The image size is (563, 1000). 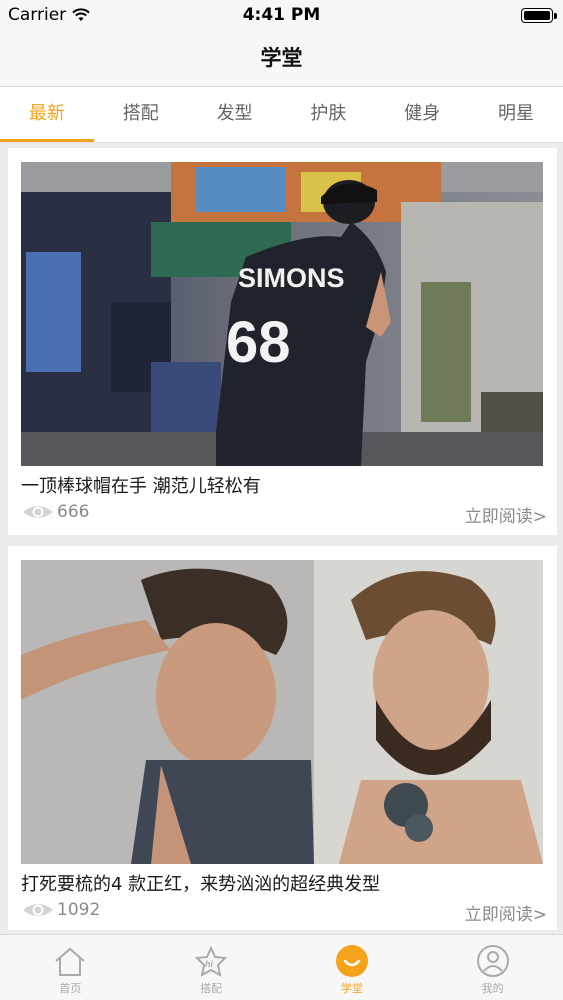 I want to click on tabbar-home: 首页, so click(x=70, y=967).